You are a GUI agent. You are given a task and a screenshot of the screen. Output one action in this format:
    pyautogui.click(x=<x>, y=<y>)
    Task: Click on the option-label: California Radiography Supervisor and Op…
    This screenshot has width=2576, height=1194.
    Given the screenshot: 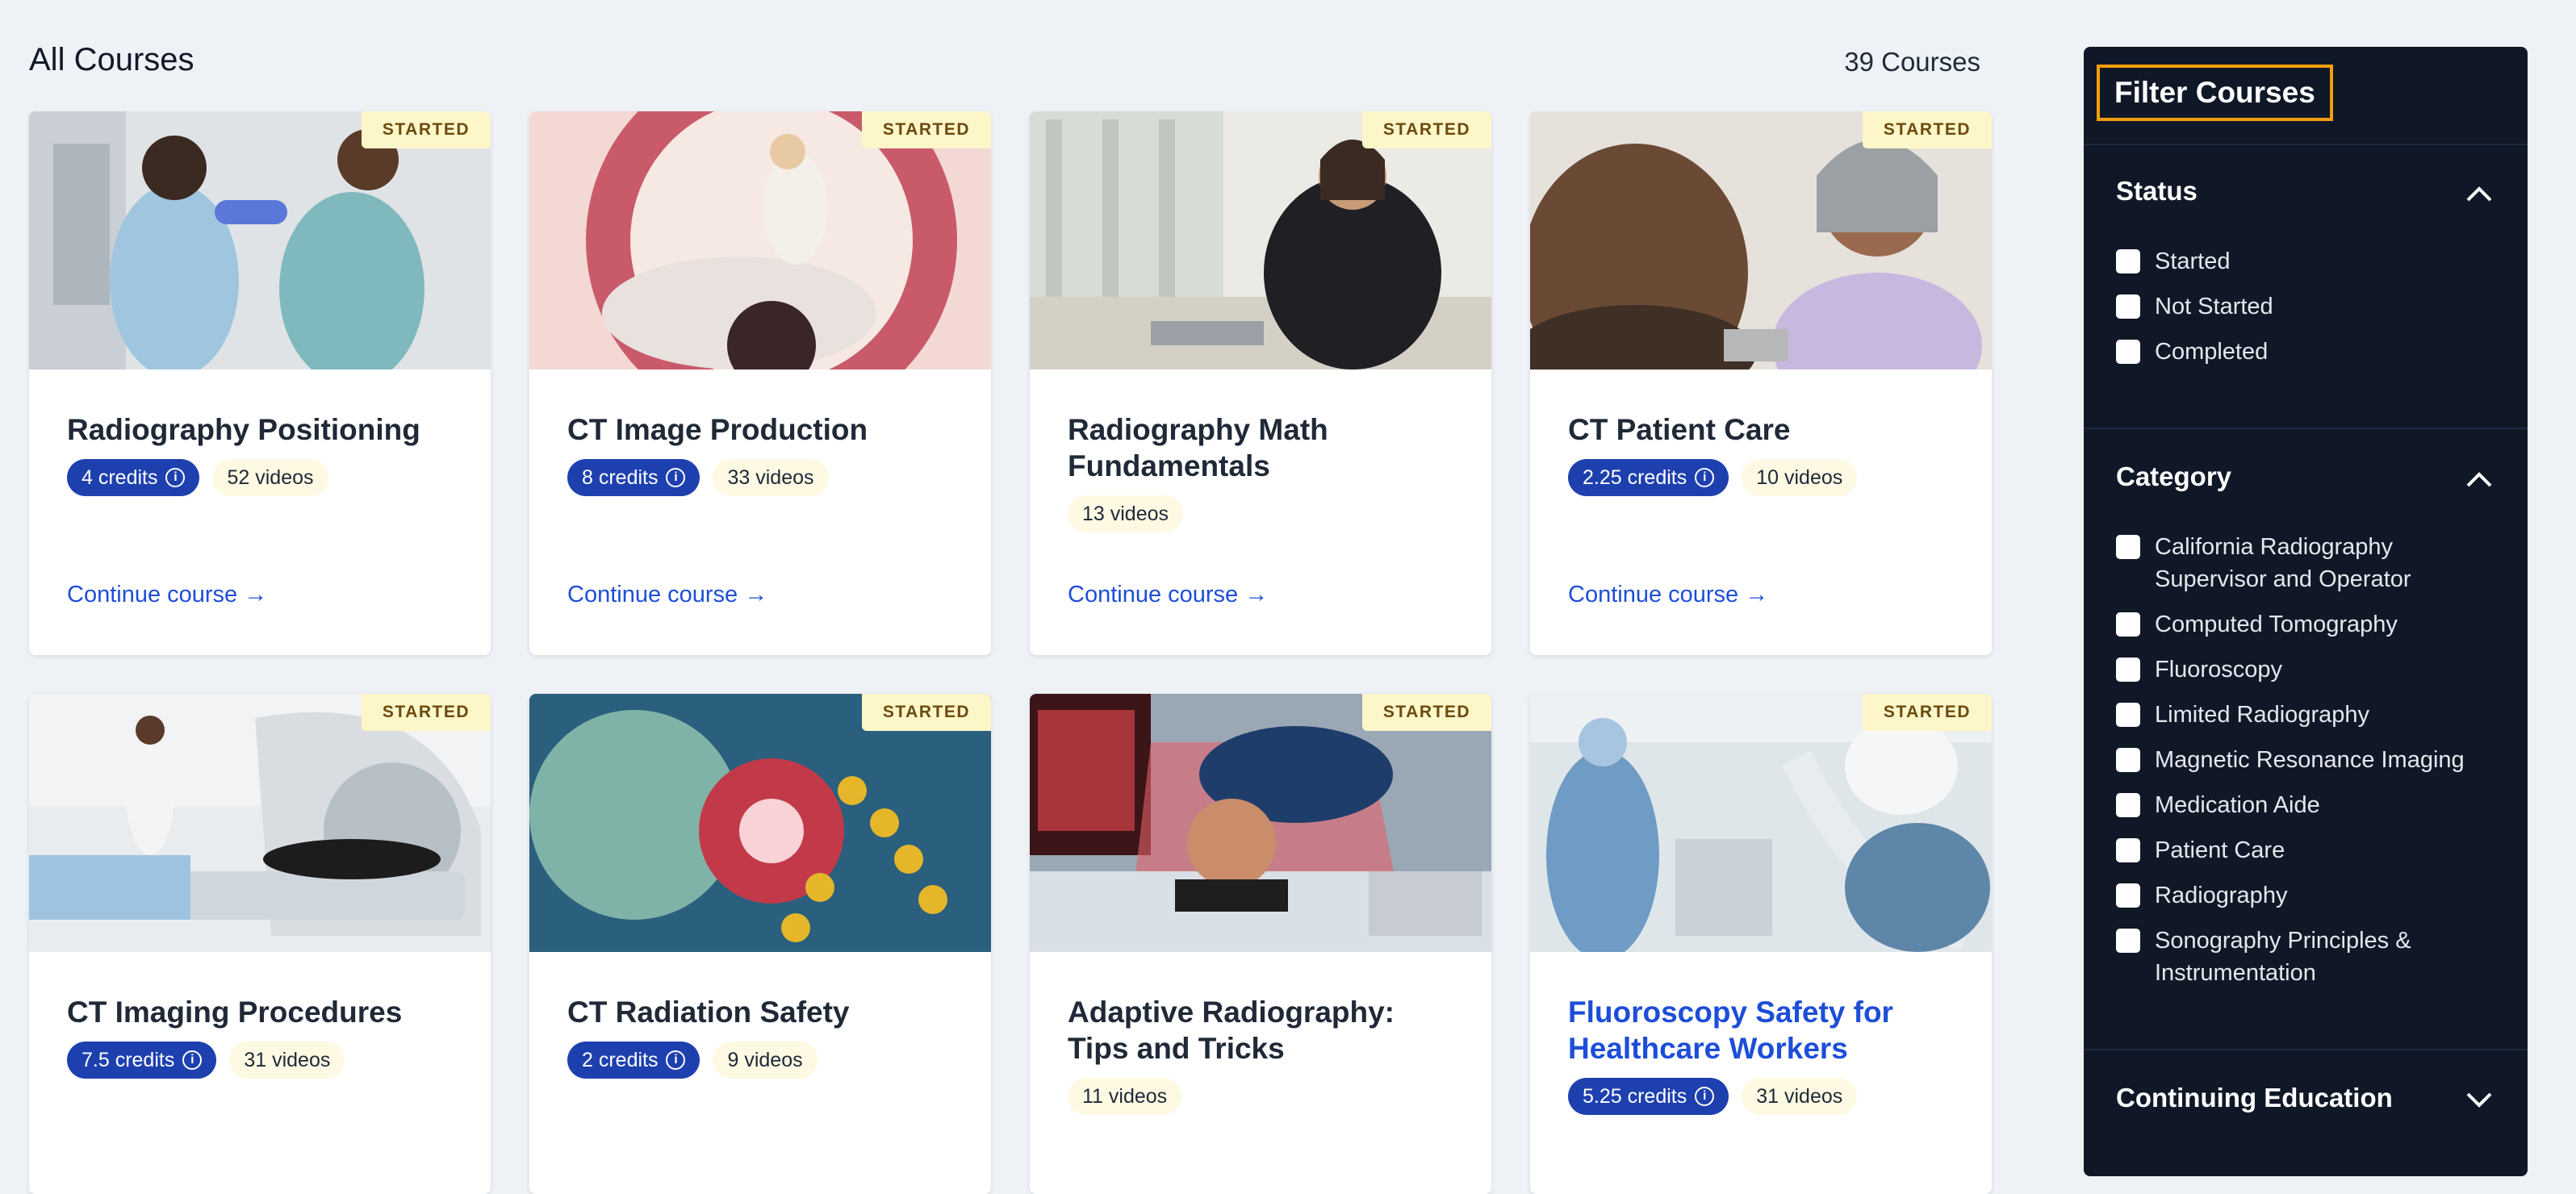 What is the action you would take?
    pyautogui.click(x=2283, y=563)
    